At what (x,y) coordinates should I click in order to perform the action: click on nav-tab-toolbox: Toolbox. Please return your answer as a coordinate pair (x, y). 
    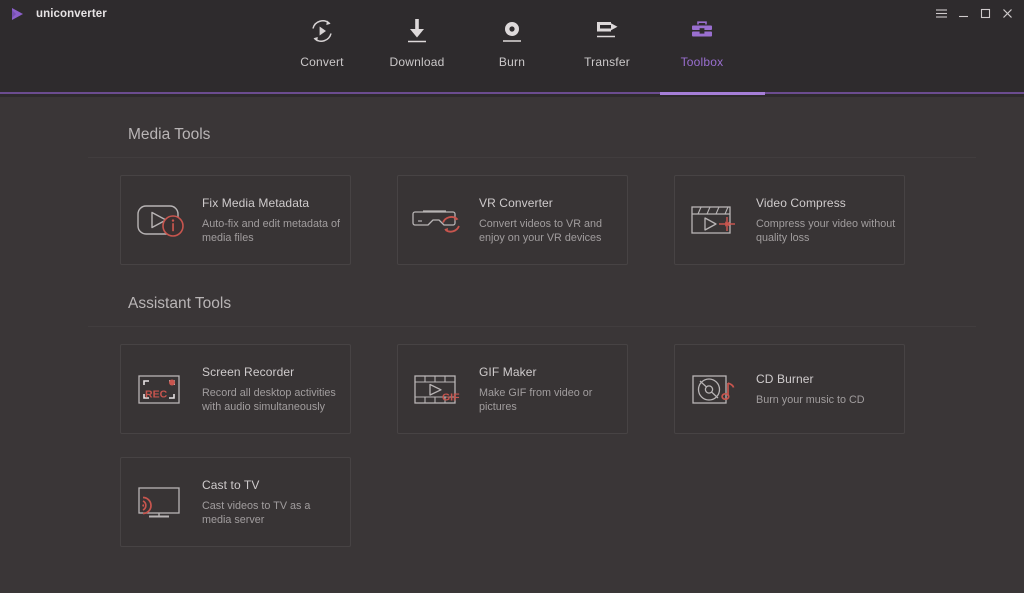
    Looking at the image, I should click on (702, 42).